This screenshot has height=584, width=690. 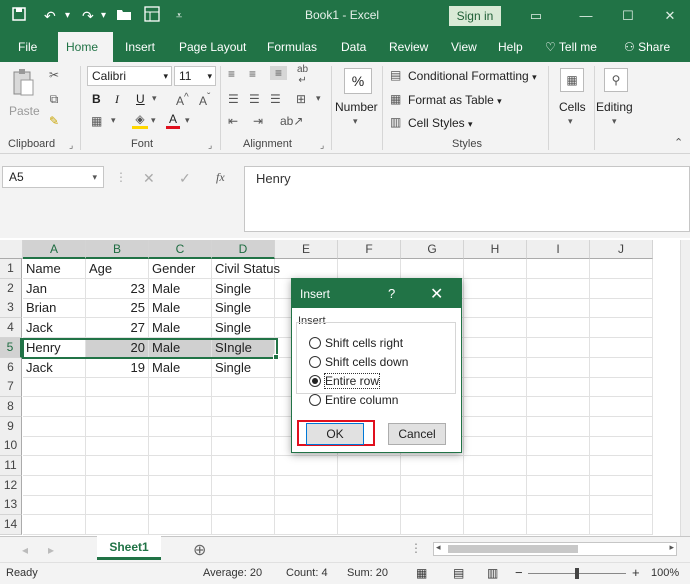 What do you see at coordinates (243, 505) in the screenshot?
I see `cell-d13` at bounding box center [243, 505].